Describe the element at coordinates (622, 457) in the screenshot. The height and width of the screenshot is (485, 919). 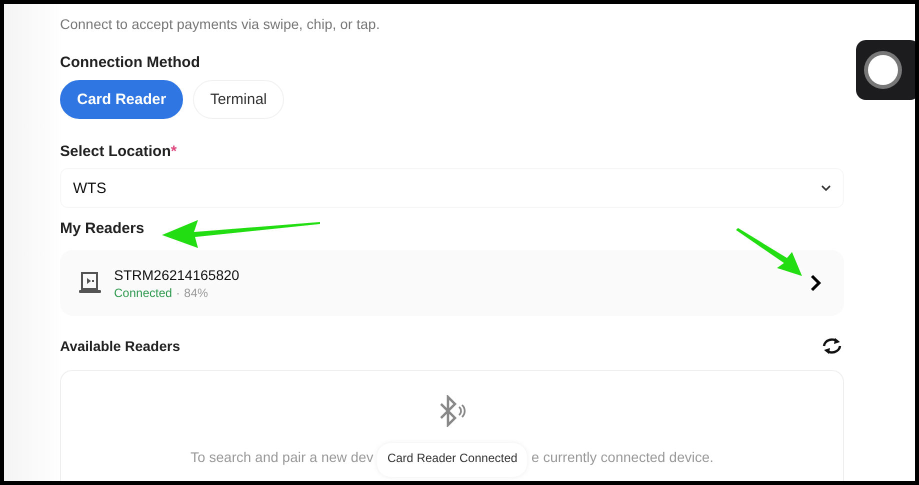
I see `message-text: e currently connected device.` at that location.